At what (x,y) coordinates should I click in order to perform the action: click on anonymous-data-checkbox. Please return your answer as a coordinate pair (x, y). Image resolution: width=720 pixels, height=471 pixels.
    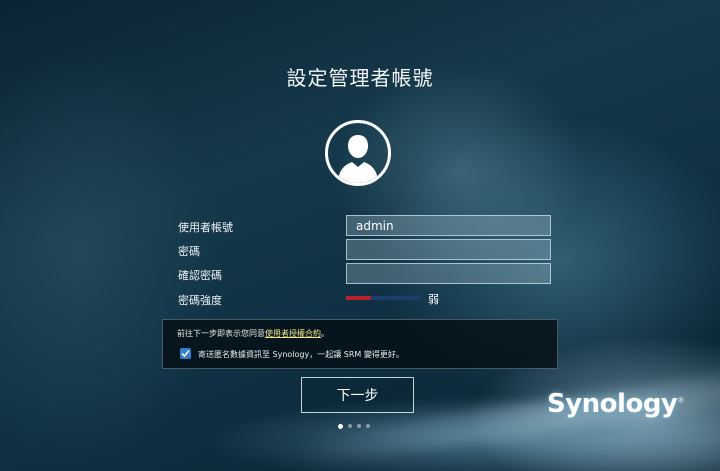
    Looking at the image, I should click on (185, 353).